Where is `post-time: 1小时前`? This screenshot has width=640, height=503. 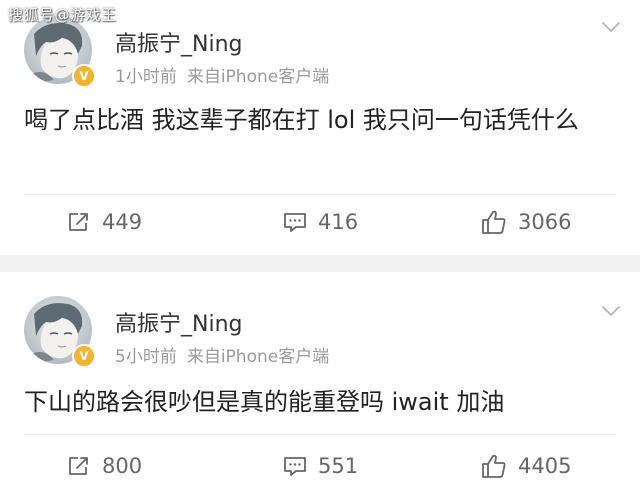 post-time: 1小时前 is located at coordinates (146, 77).